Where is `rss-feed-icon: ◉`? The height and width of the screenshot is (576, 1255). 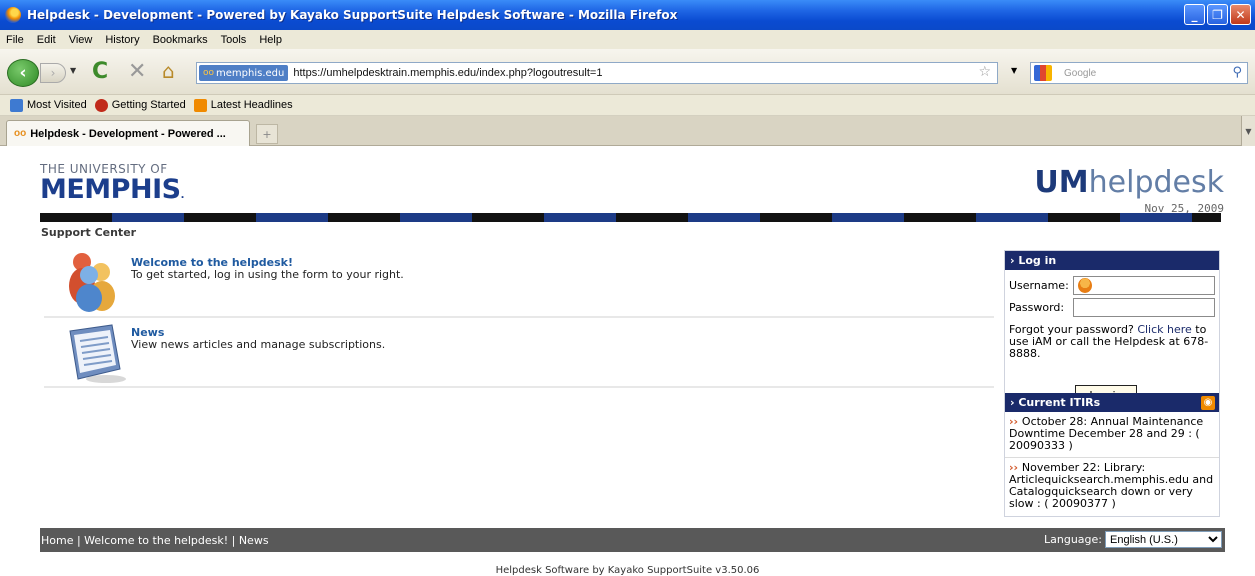 rss-feed-icon: ◉ is located at coordinates (1208, 402).